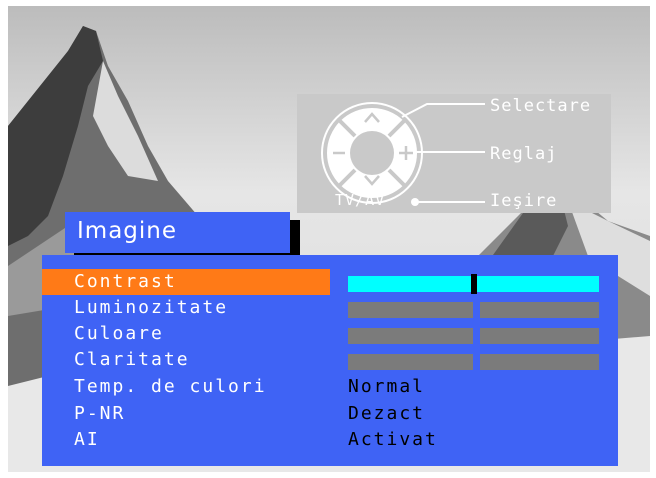 Image resolution: width=656 pixels, height=478 pixels. I want to click on menu-title: Imagine, so click(177, 232).